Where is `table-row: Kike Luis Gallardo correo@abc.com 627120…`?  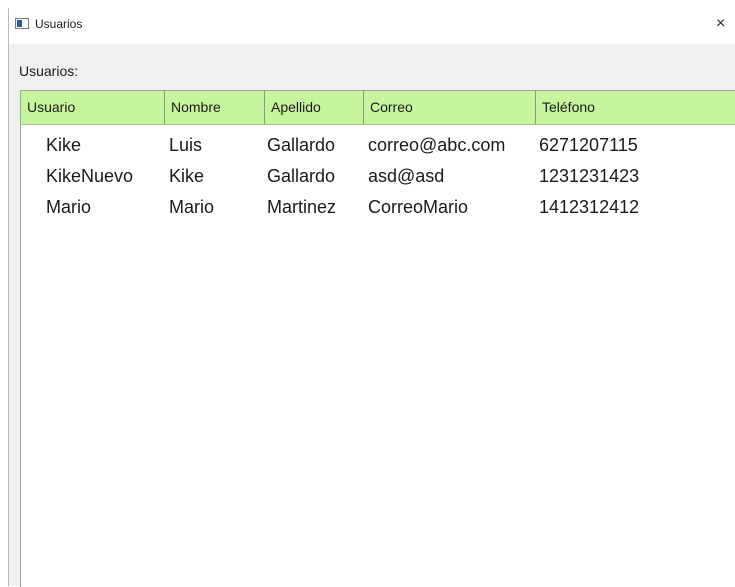 table-row: Kike Luis Gallardo correo@abc.com 627120… is located at coordinates (378, 145).